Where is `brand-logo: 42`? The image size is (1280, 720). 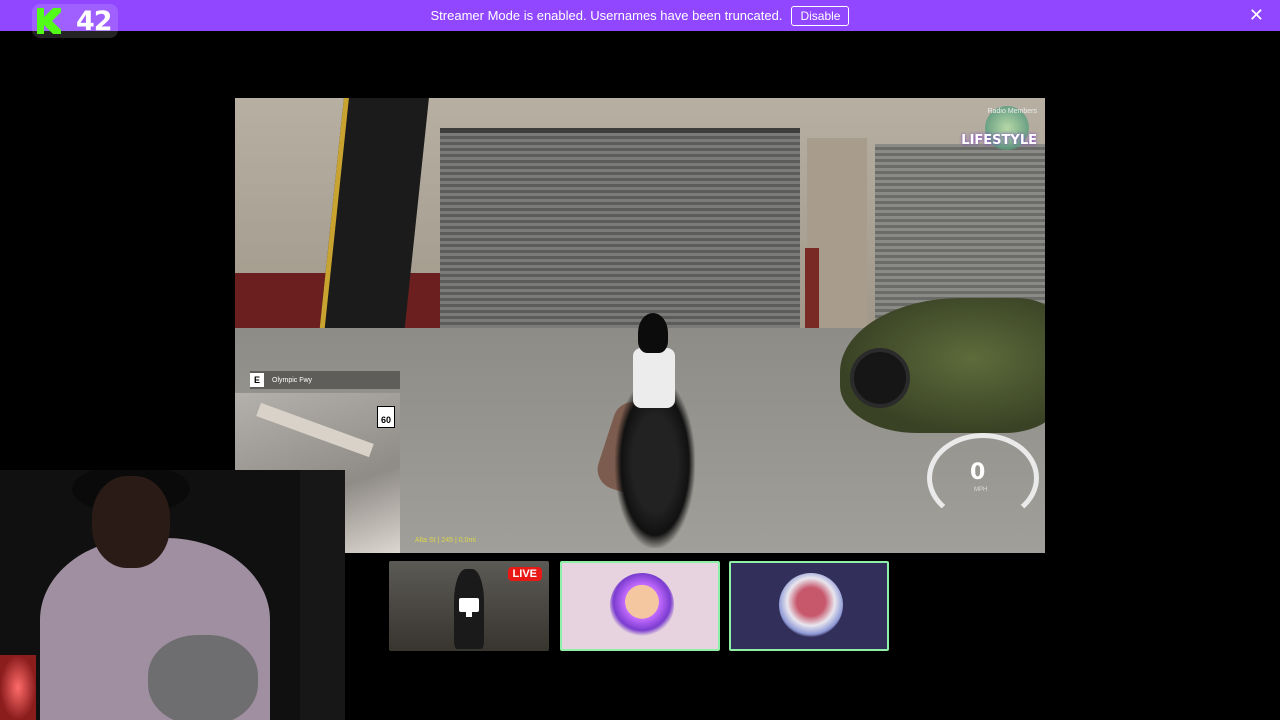 brand-logo: 42 is located at coordinates (75, 21).